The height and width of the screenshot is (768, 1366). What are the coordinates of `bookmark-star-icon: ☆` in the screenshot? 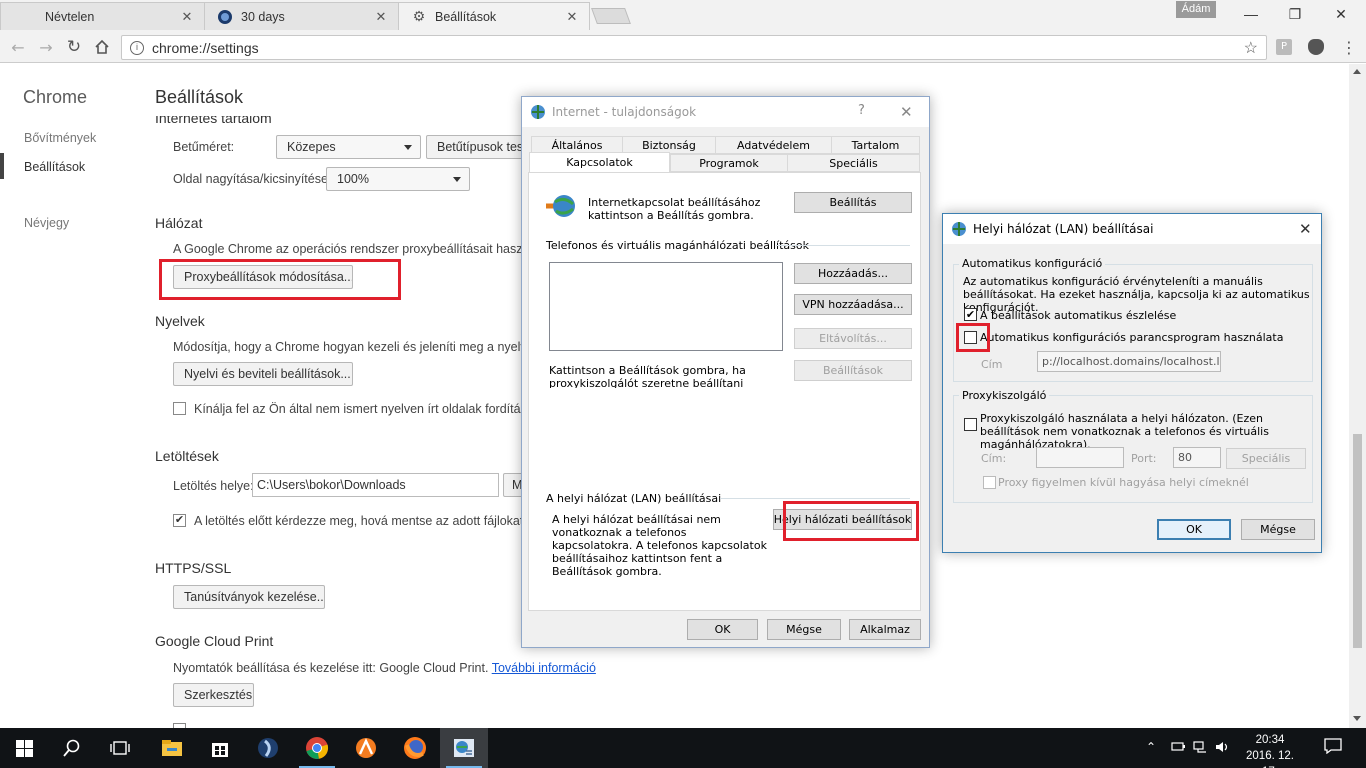 It's located at (1251, 48).